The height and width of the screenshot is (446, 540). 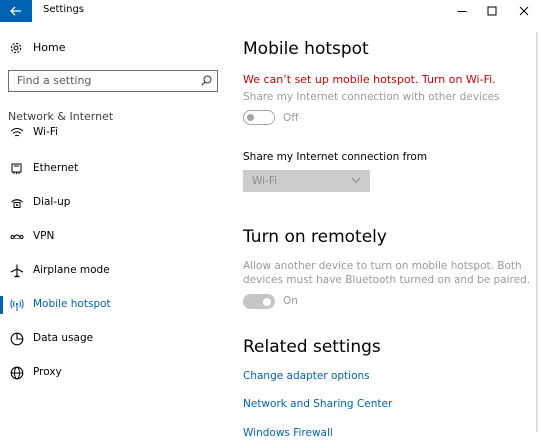 What do you see at coordinates (306, 49) in the screenshot?
I see `page-title: Mobile hotspot` at bounding box center [306, 49].